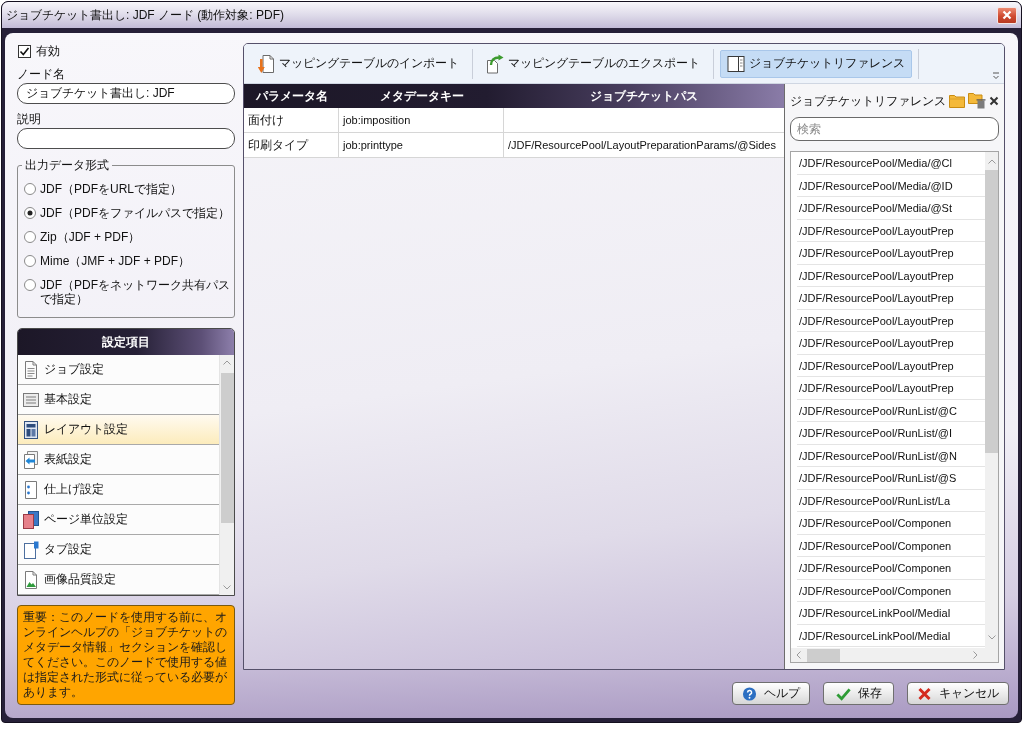  I want to click on cancel-button: キャンセル, so click(958, 693).